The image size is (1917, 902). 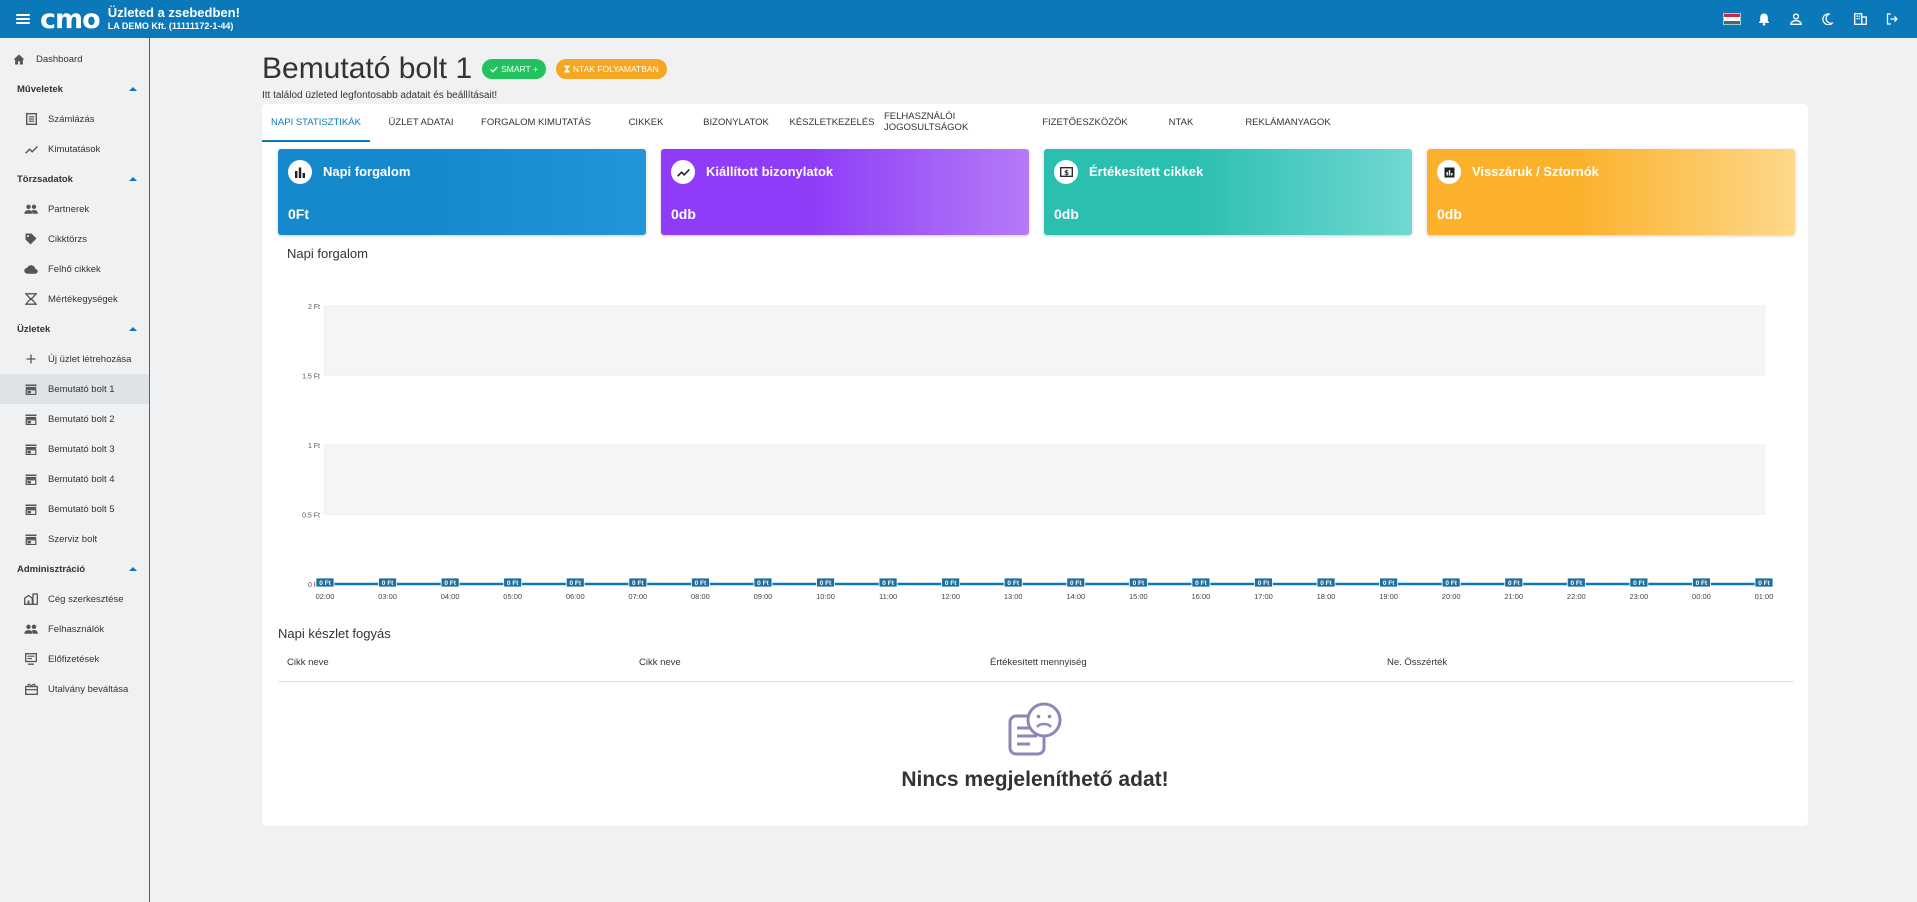 I want to click on sidebar-section-muveletek: Műveletek, so click(x=74, y=89).